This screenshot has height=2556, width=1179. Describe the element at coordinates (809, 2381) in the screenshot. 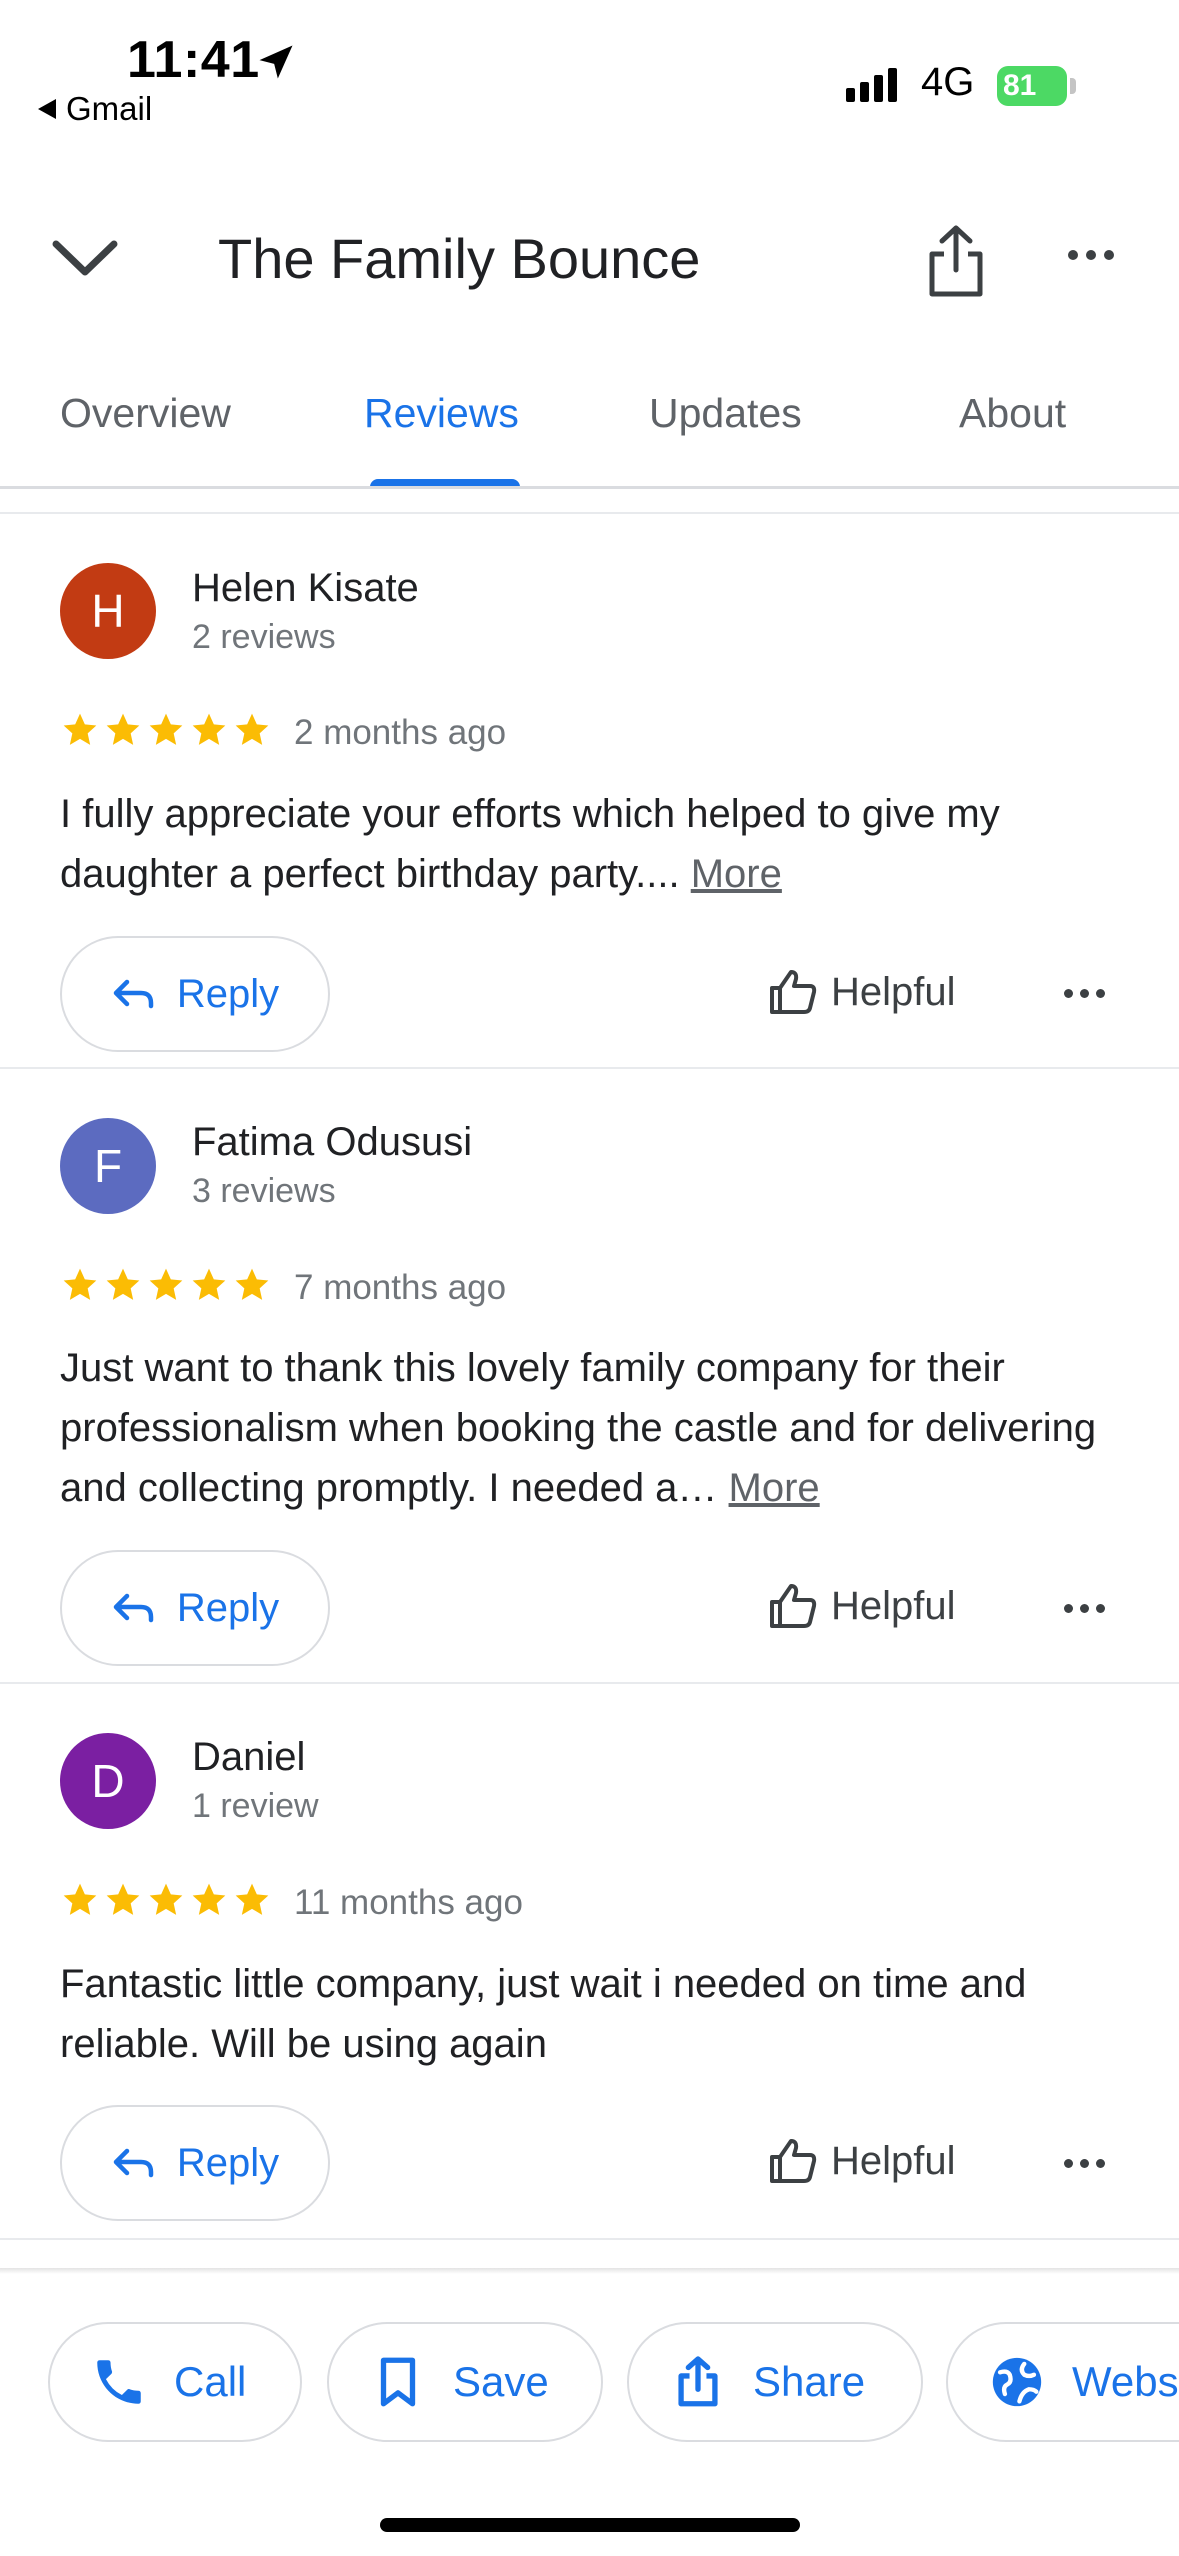

I see `share-label: Share` at that location.